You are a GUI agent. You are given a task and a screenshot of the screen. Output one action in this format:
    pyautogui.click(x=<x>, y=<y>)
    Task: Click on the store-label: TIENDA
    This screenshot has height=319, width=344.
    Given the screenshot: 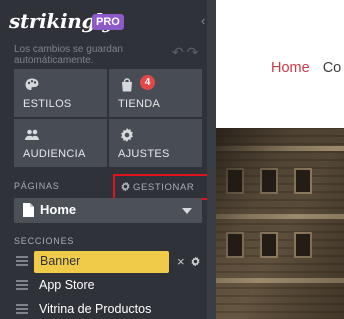 What is the action you would take?
    pyautogui.click(x=139, y=104)
    